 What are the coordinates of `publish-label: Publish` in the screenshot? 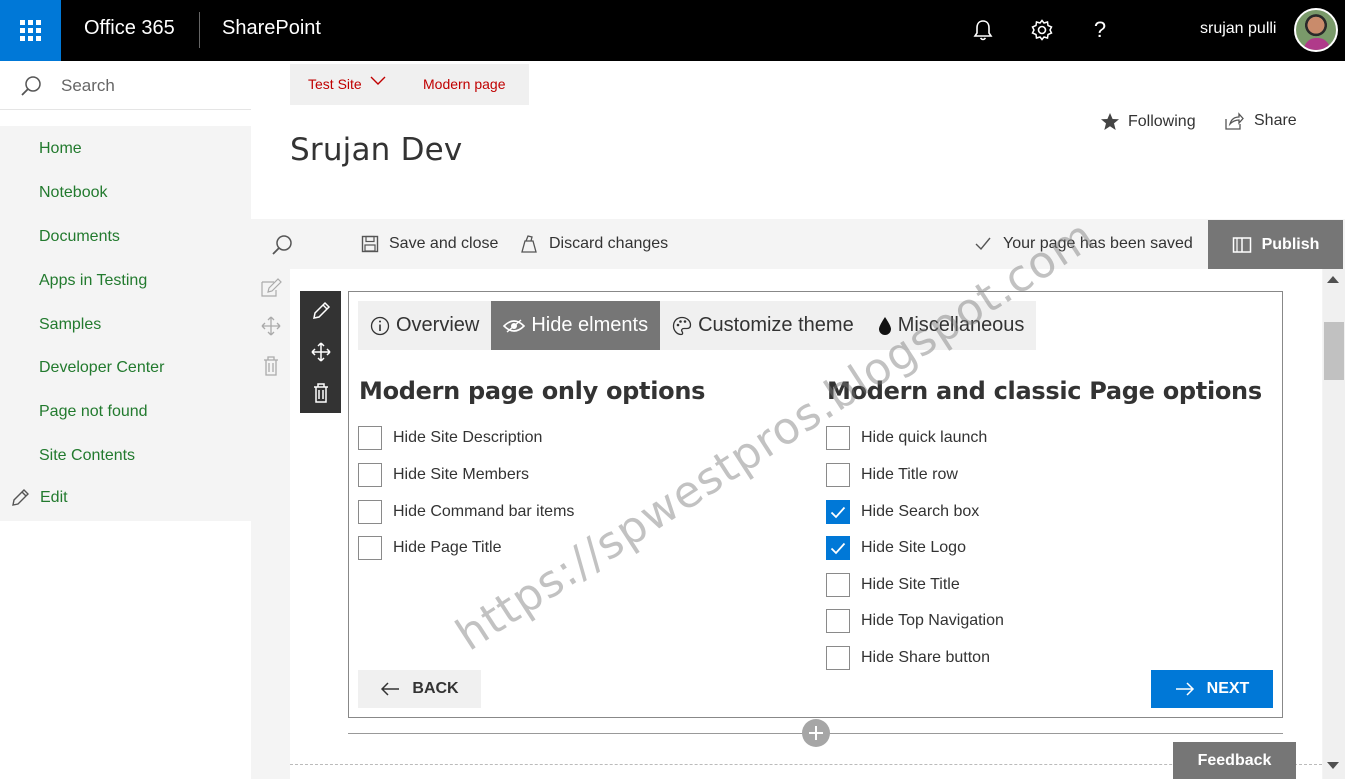 It's located at (1290, 244).